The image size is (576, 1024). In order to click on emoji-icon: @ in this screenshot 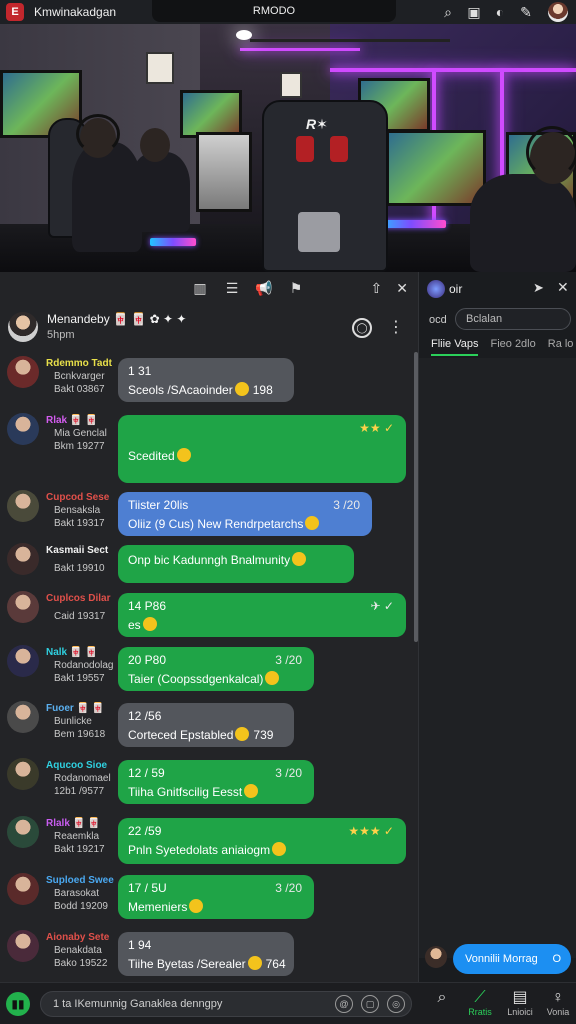, I will do `click(344, 1004)`.